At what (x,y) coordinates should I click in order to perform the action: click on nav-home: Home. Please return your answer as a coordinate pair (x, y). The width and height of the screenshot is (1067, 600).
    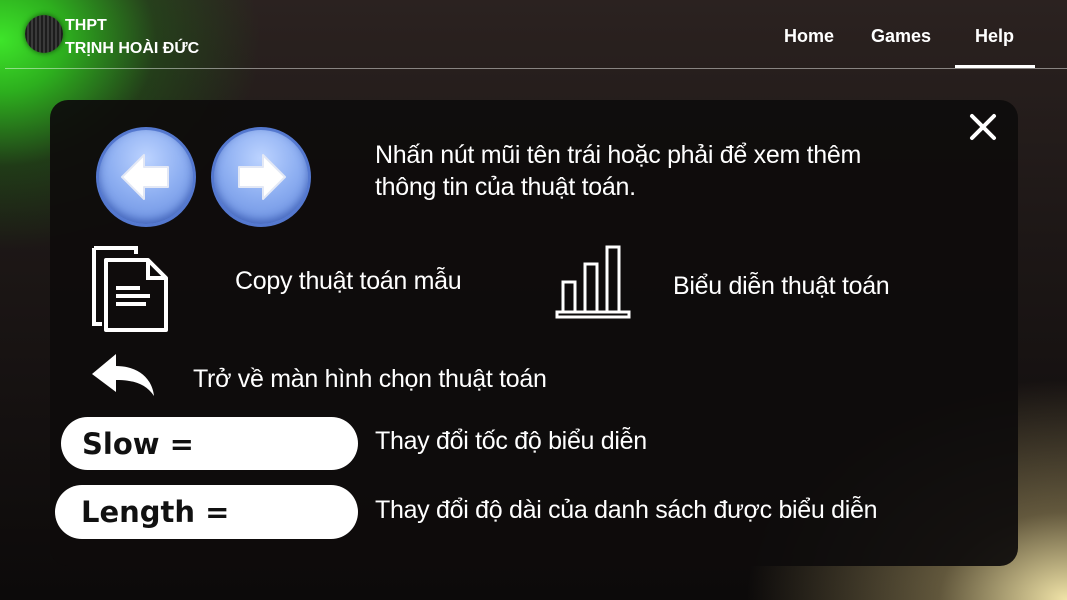
    Looking at the image, I should click on (809, 36).